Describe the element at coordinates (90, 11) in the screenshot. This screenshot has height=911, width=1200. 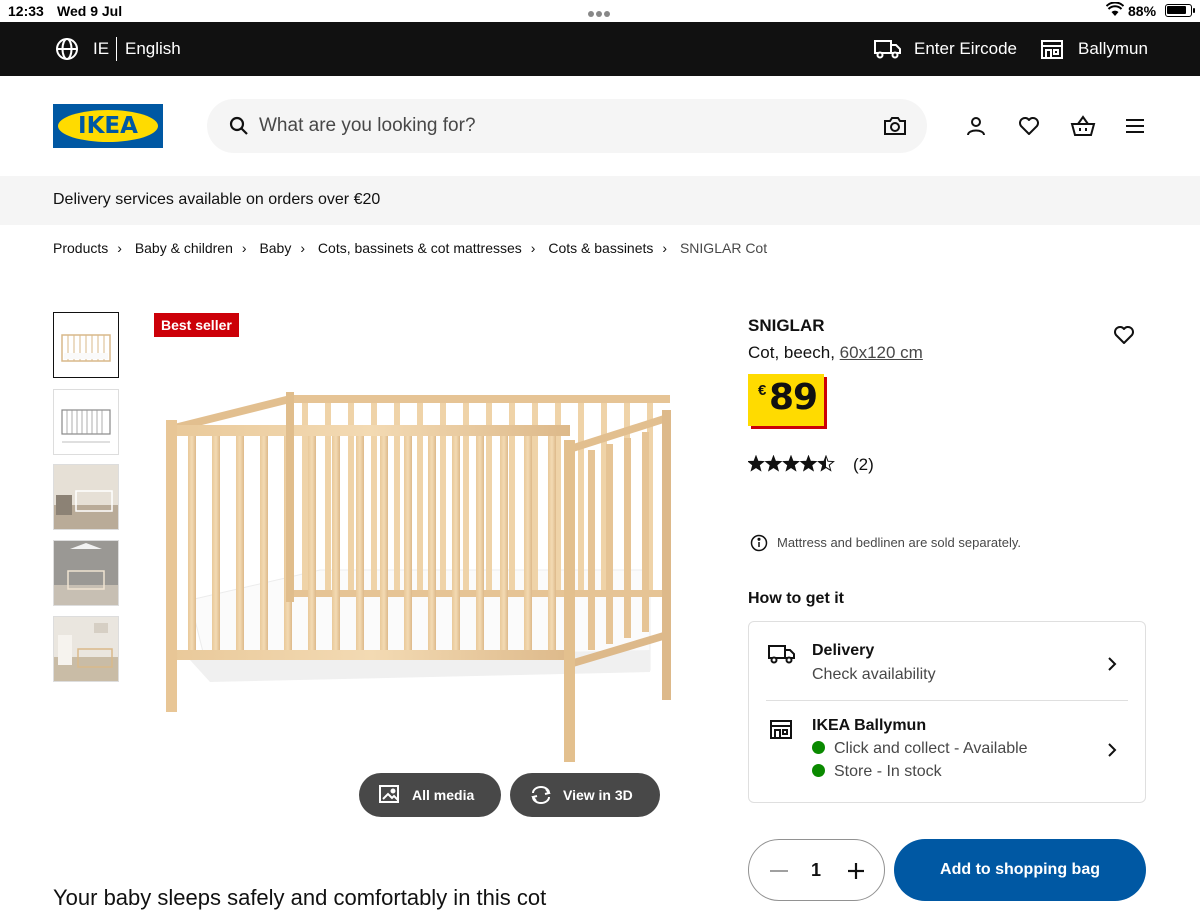
I see `status-date: Wed 9 Jul` at that location.